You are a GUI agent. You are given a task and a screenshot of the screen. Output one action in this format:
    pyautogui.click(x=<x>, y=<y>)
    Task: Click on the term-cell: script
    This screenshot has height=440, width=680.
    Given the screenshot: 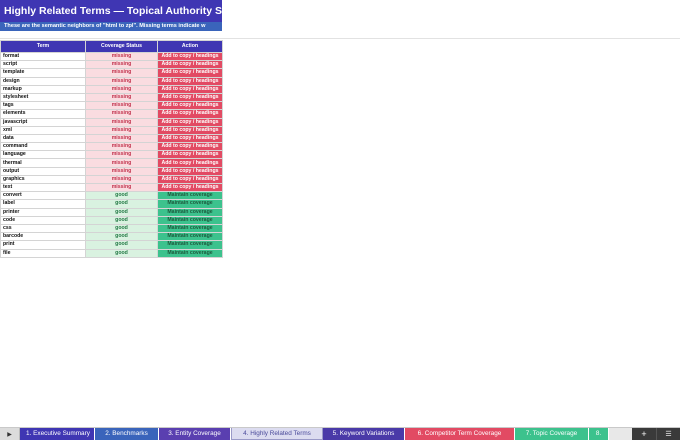 What is the action you would take?
    pyautogui.click(x=43, y=65)
    